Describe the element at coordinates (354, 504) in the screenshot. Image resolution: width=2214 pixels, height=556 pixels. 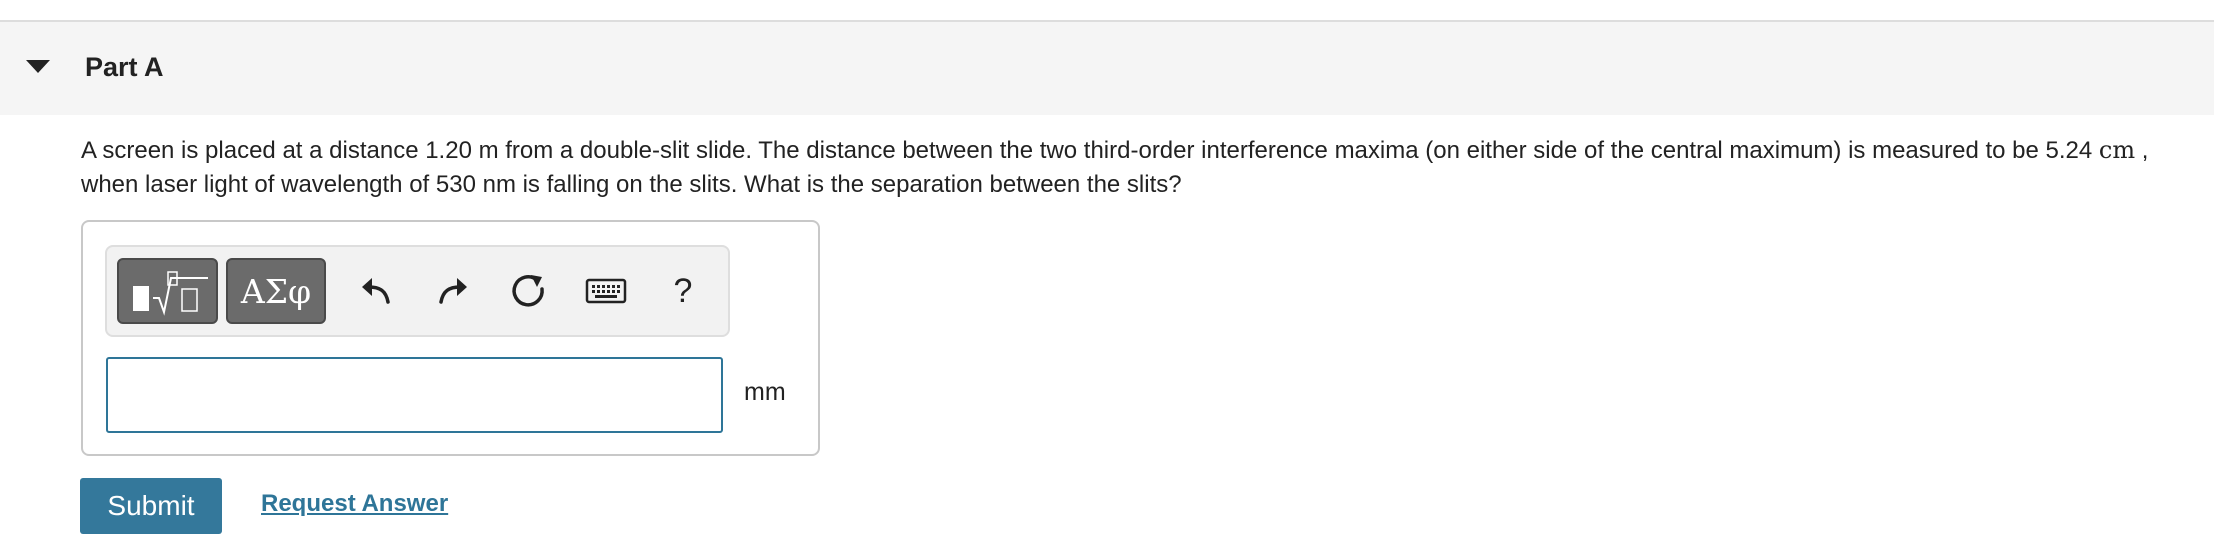
I see `request-answer-link: Request Answer` at that location.